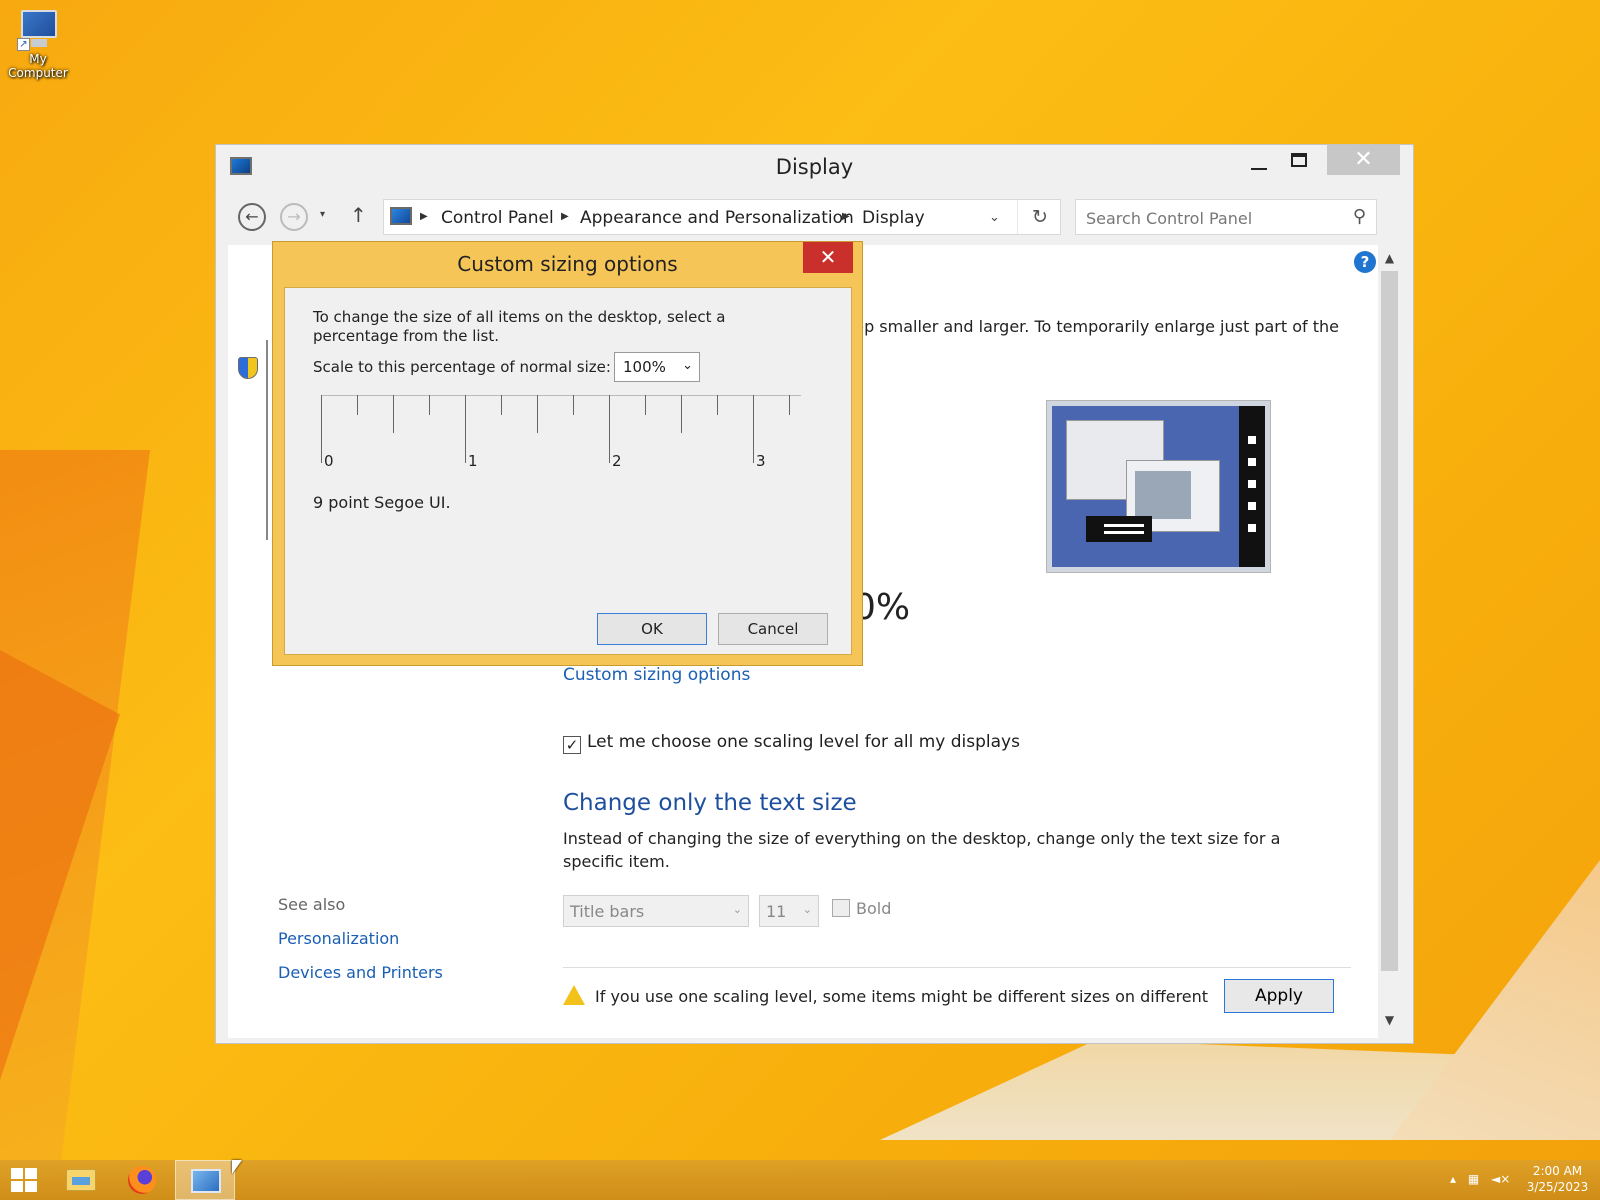 This screenshot has width=1600, height=1200. What do you see at coordinates (1389, 621) in the screenshot?
I see `scrollbar-thumb` at bounding box center [1389, 621].